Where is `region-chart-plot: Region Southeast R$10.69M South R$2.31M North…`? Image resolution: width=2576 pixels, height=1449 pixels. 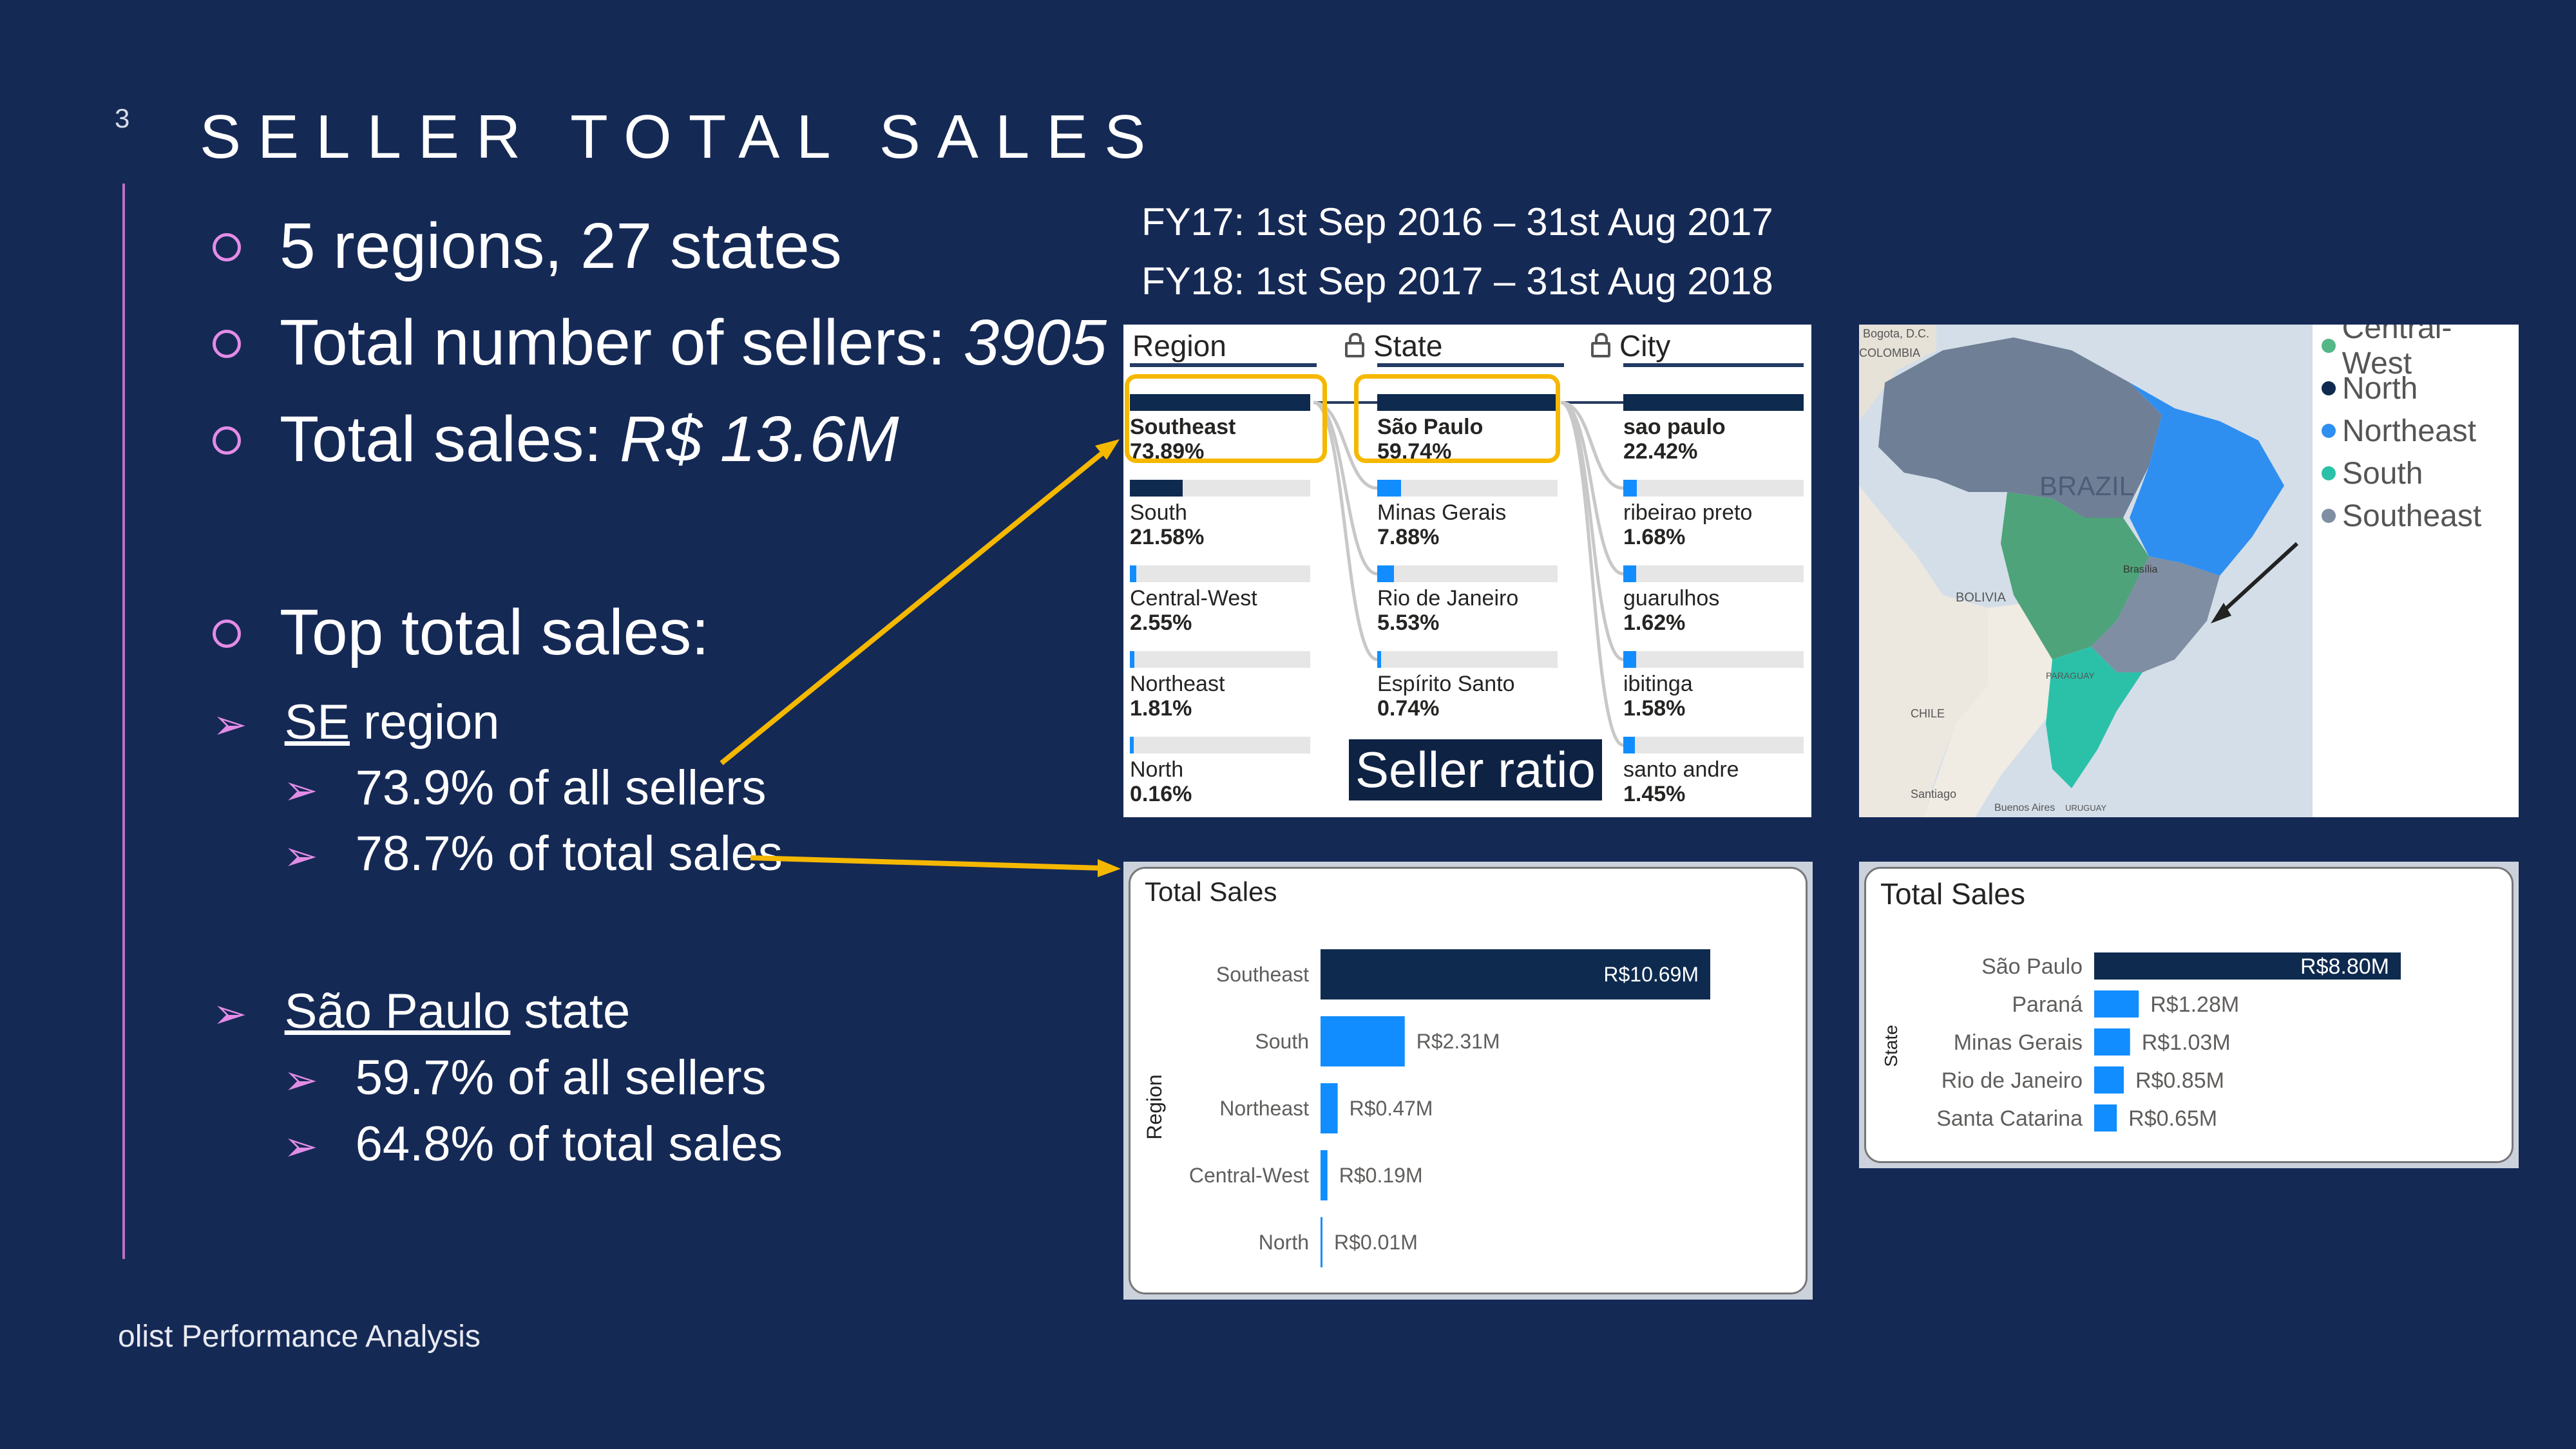
region-chart-plot: Region Southeast R$10.69M South R$2.31M North… is located at coordinates (1426, 1108).